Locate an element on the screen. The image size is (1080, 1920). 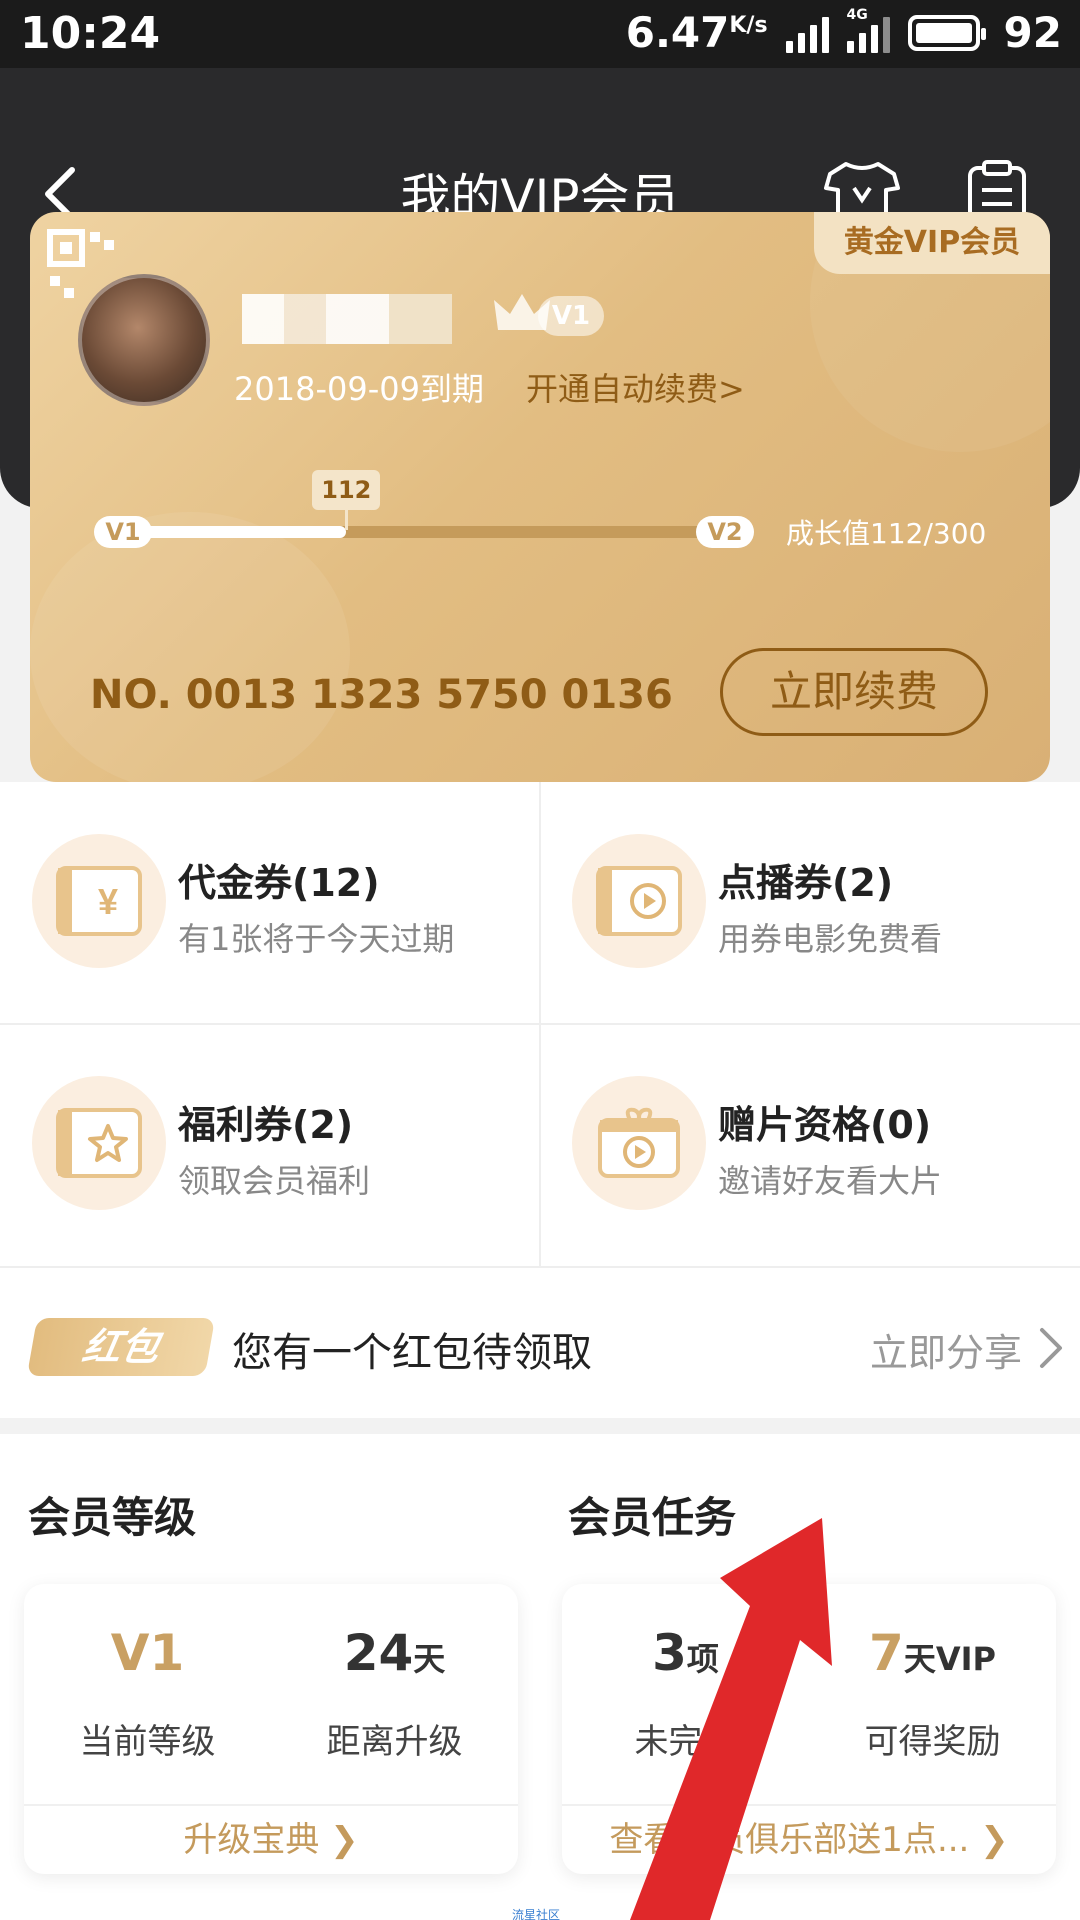
net-speed-value: 6.47 is located at coordinates (677, 32).